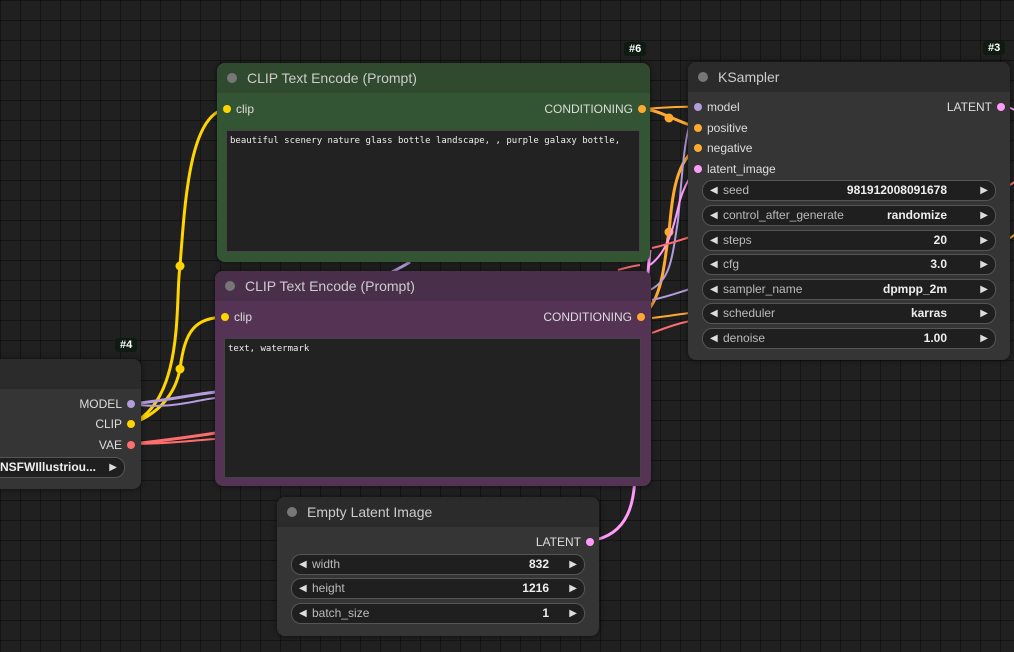  Describe the element at coordinates (698, 128) in the screenshot. I see `positive-port` at that location.